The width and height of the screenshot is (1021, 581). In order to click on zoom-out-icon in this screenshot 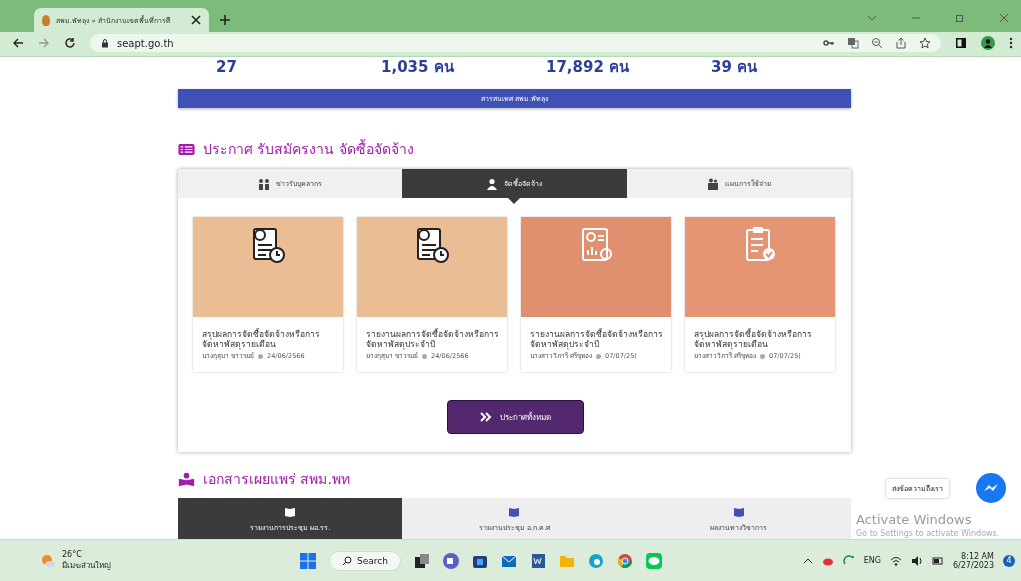, I will do `click(877, 43)`.